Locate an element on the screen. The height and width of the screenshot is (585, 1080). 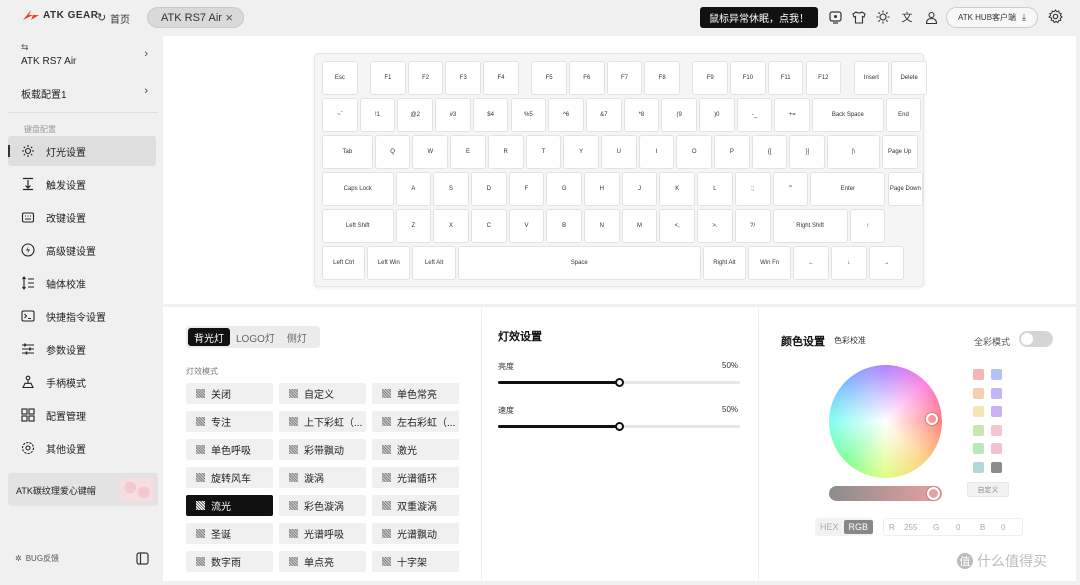
key-: ~` is located at coordinates (340, 115).